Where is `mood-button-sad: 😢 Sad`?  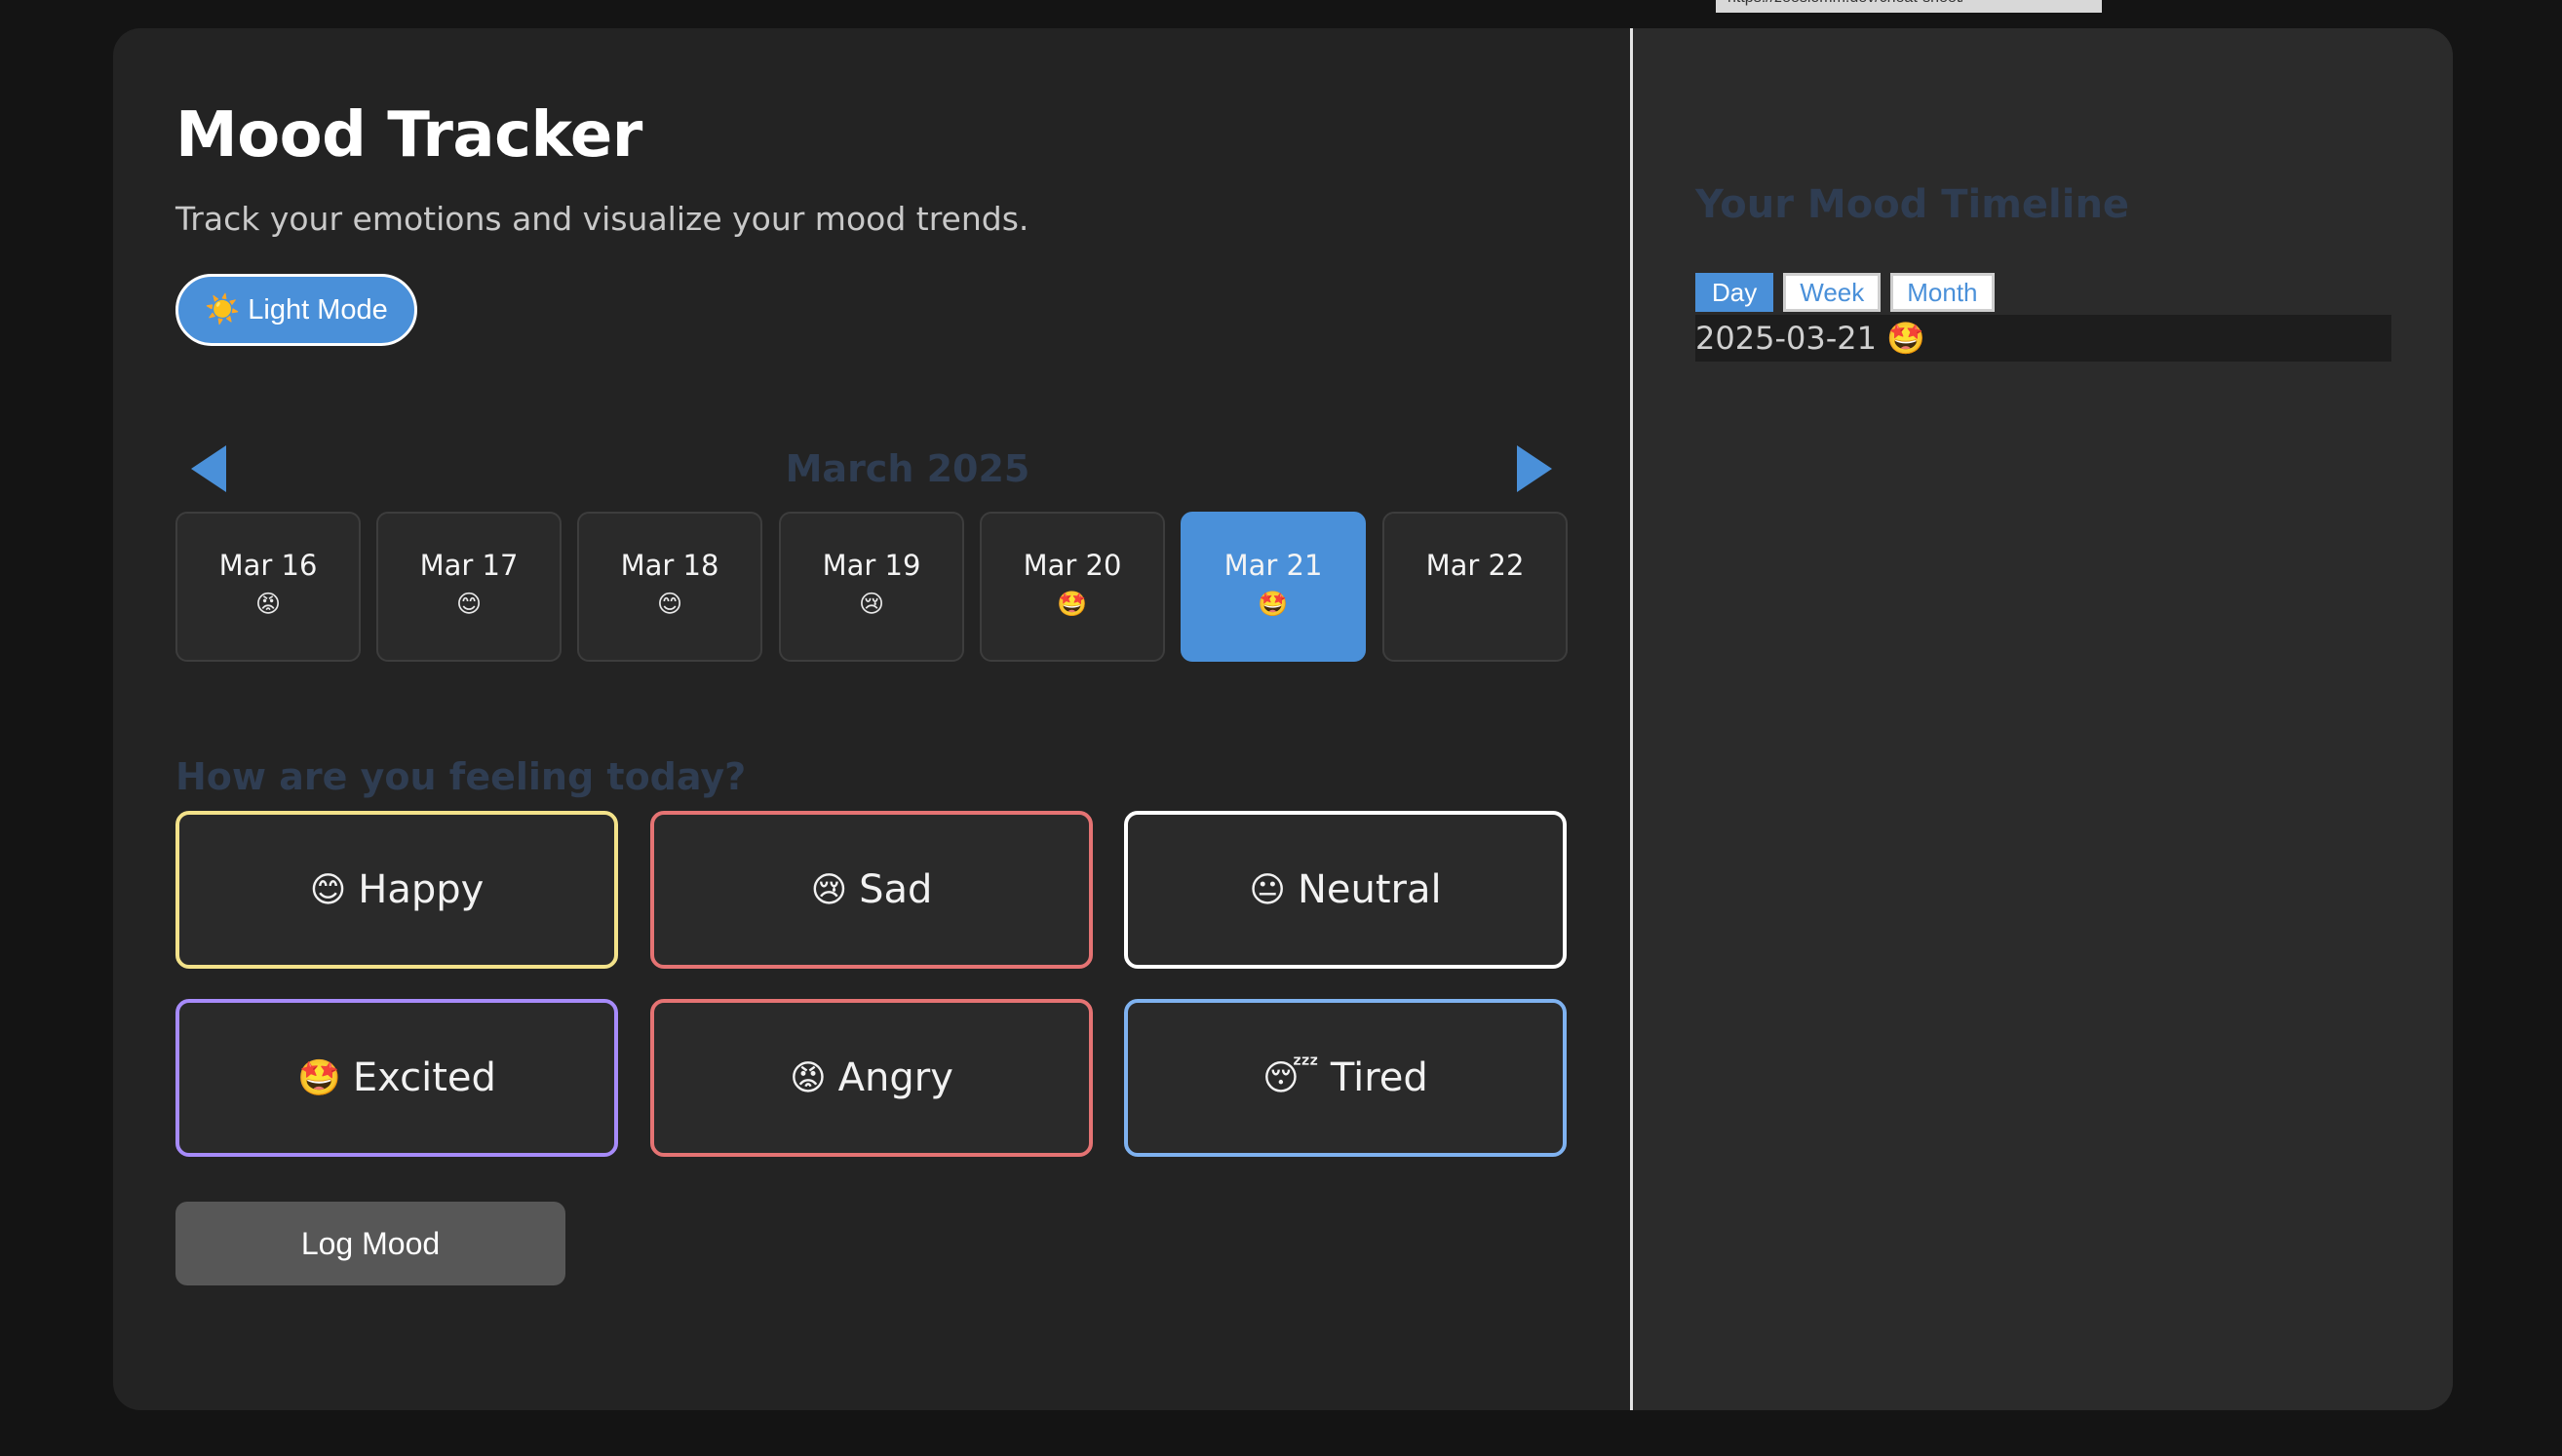
mood-button-sad: 😢 Sad is located at coordinates (871, 890).